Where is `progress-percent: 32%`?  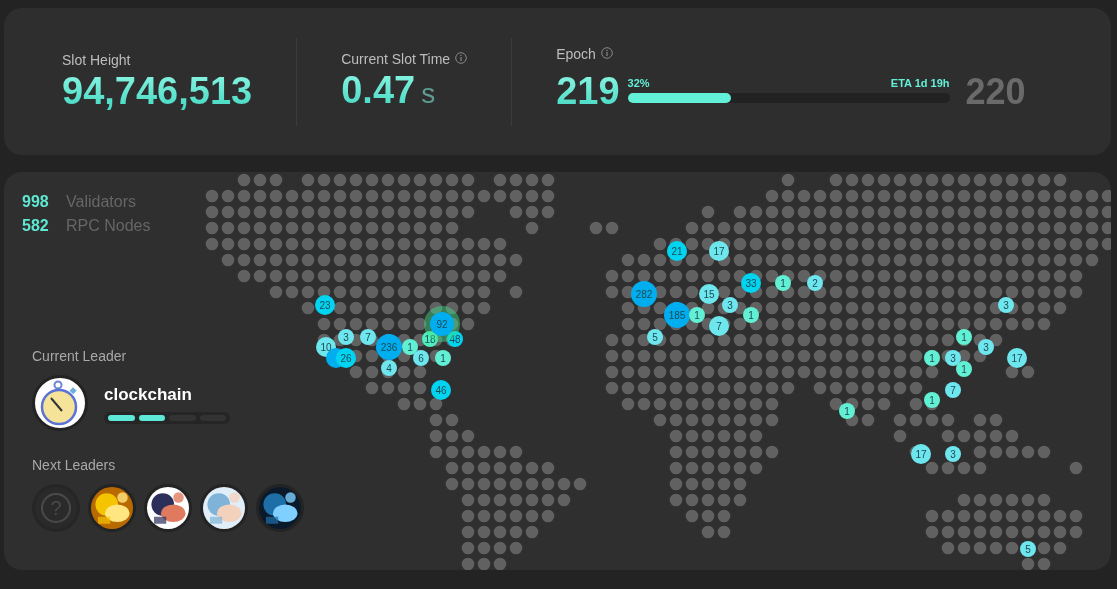 progress-percent: 32% is located at coordinates (638, 83).